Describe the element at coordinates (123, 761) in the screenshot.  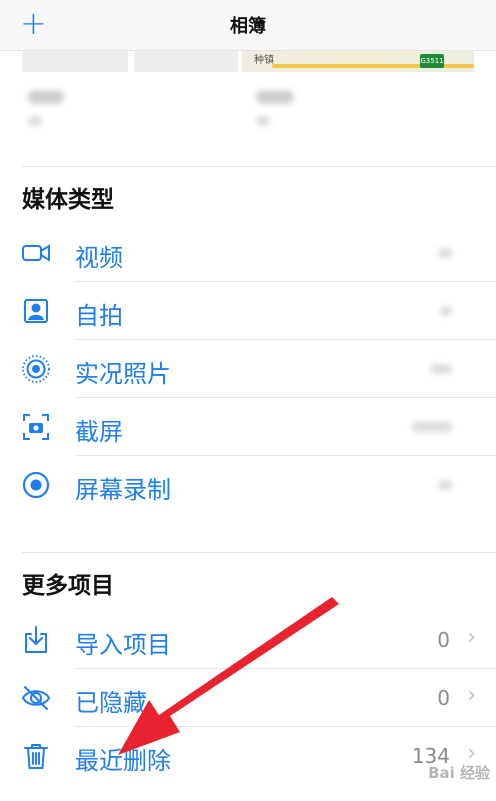
I see `more-row-label: 最近删除` at that location.